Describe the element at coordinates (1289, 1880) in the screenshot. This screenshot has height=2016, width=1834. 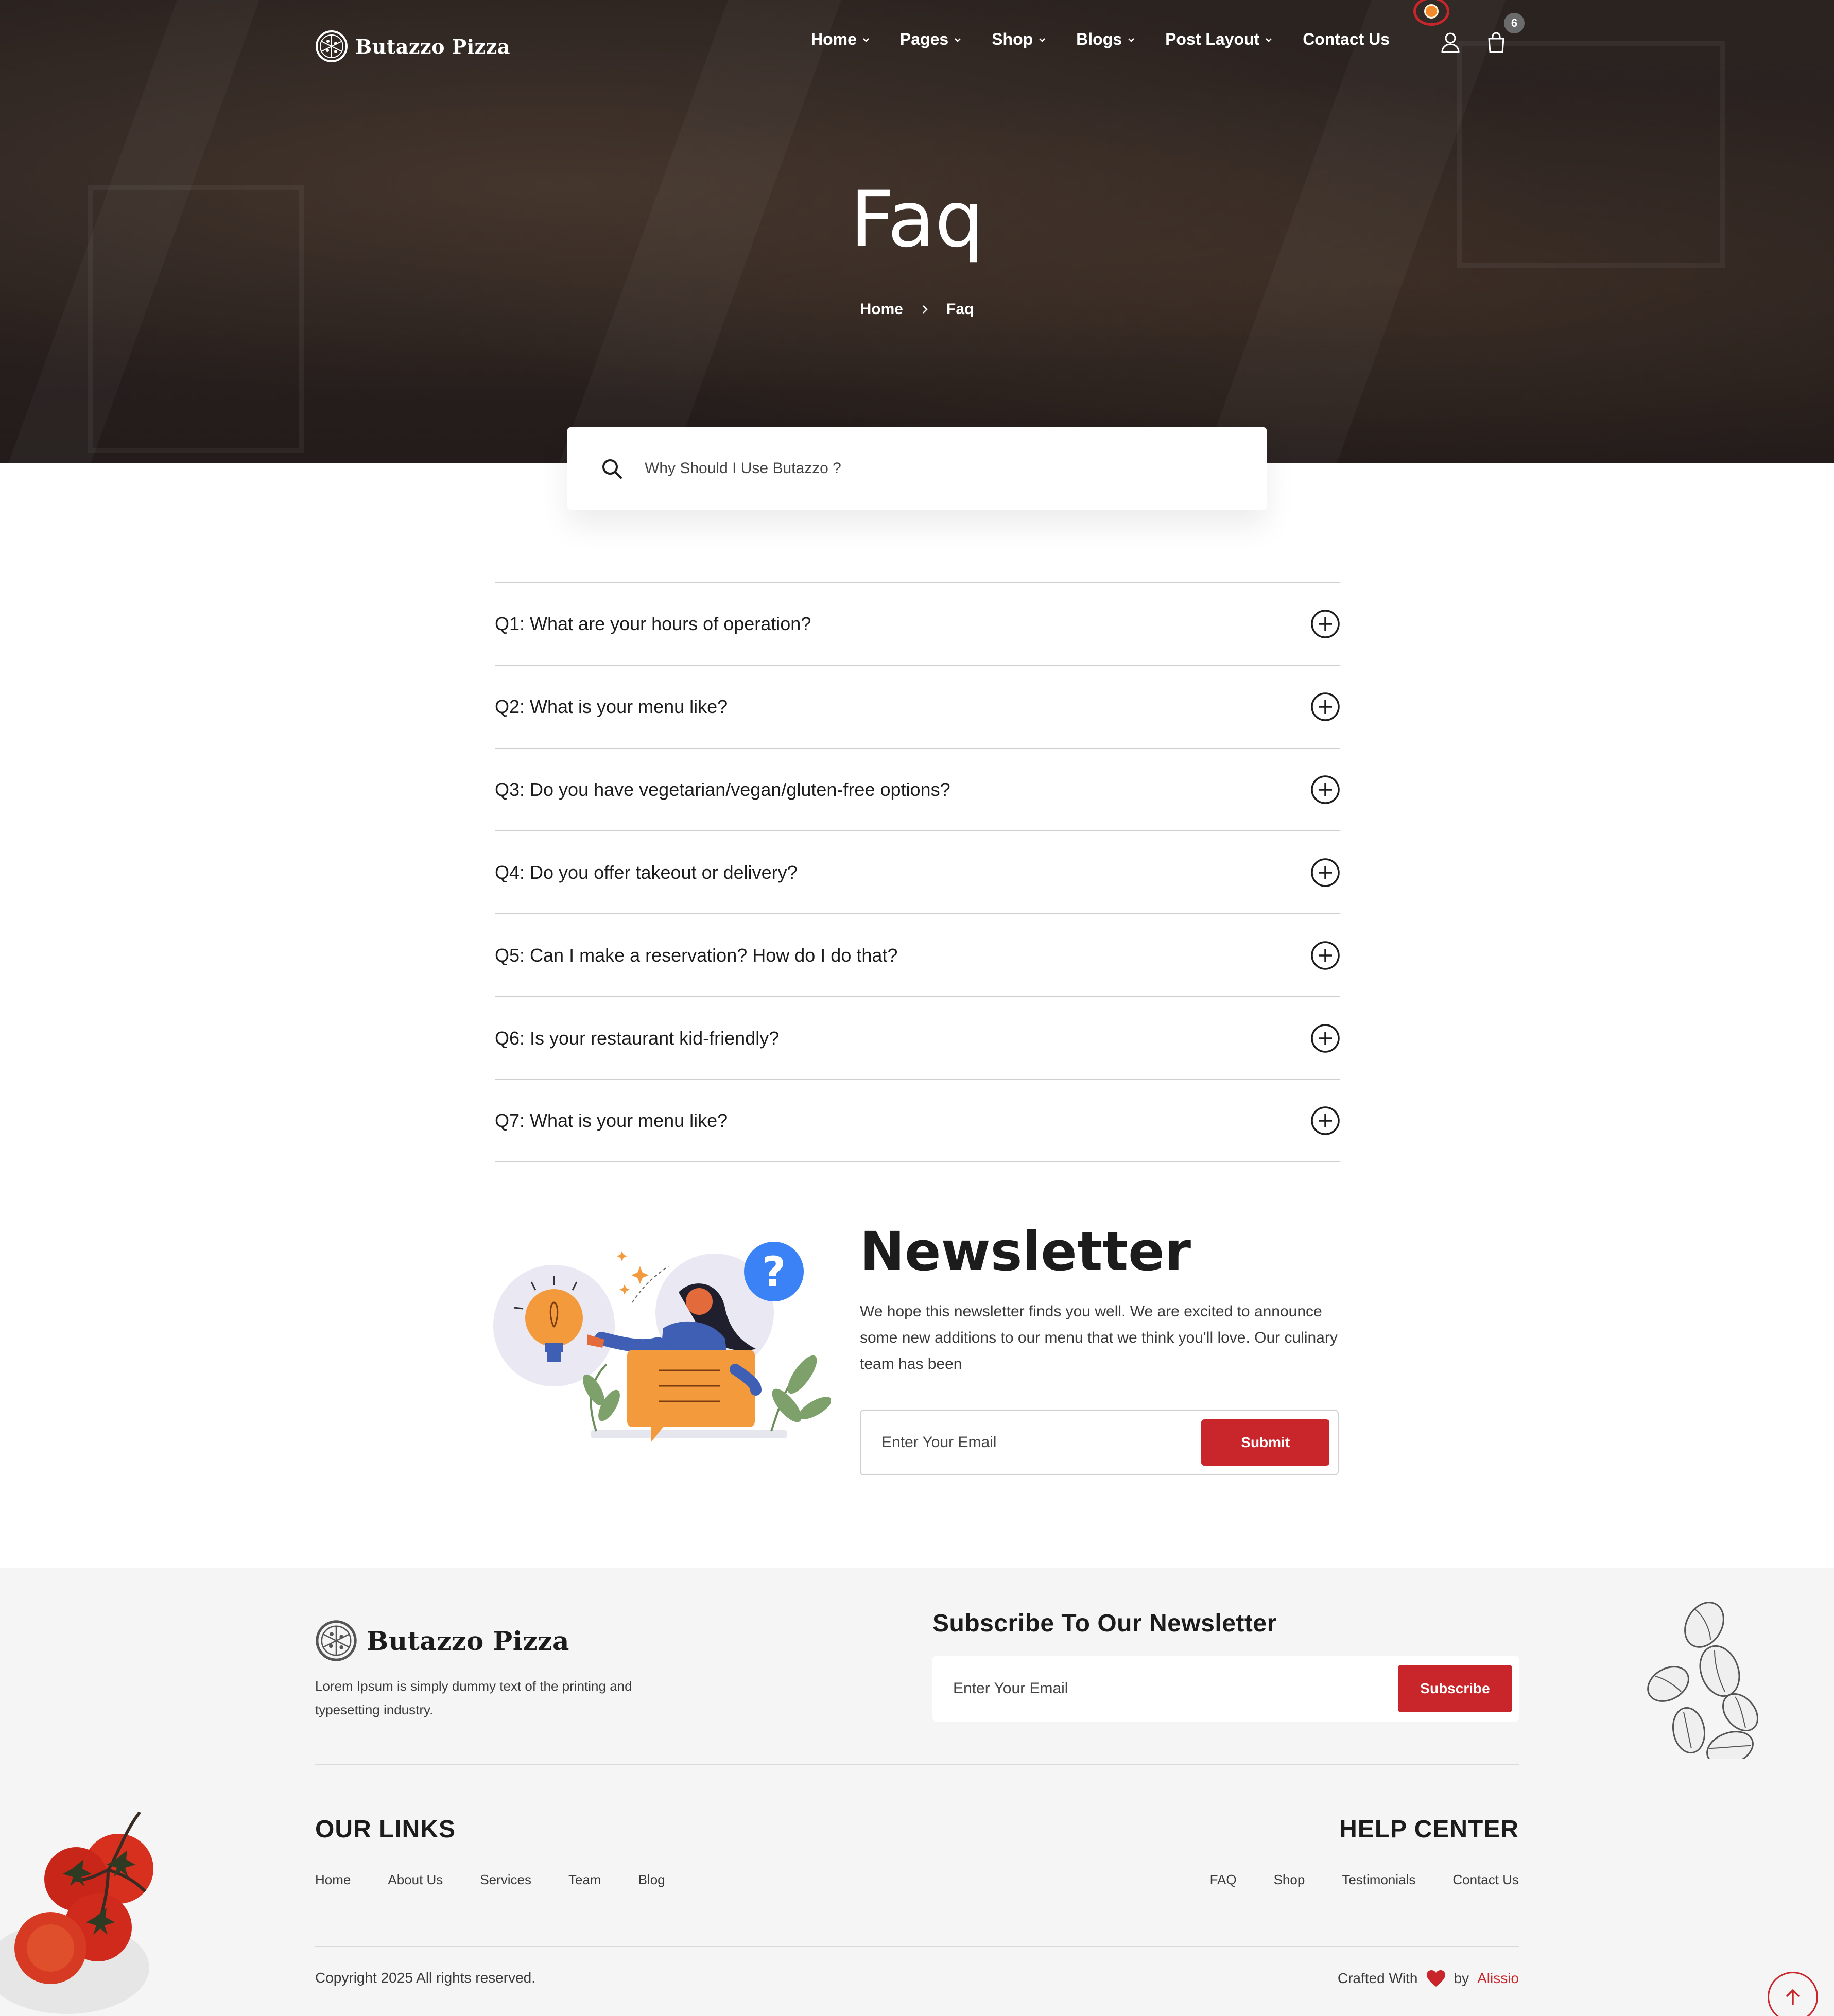
I see `footer-link-shop: Shop` at that location.